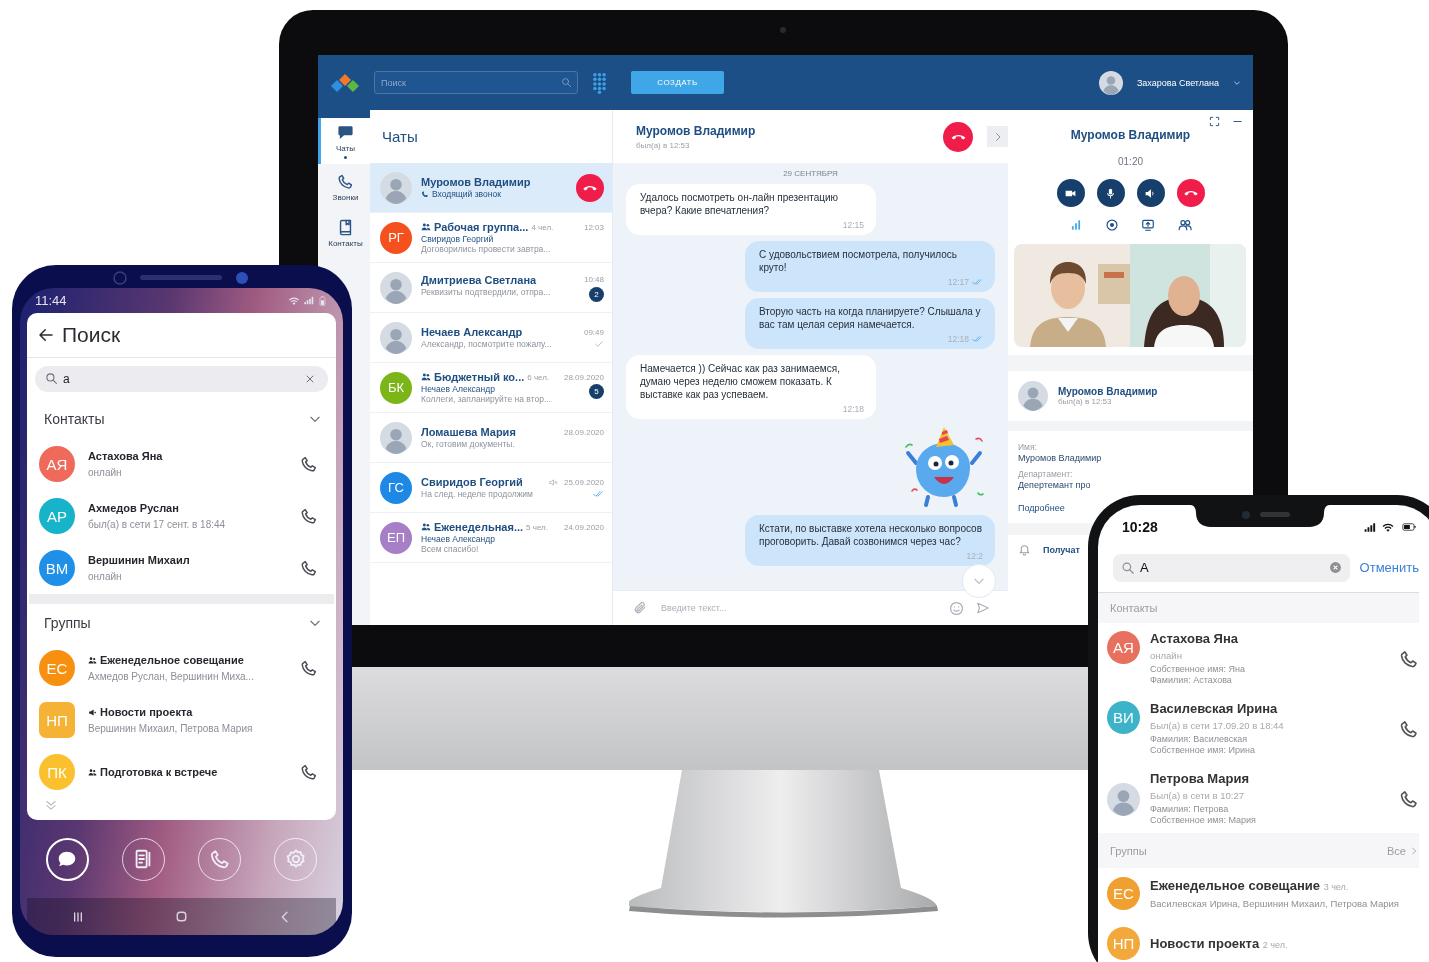 The height and width of the screenshot is (962, 1429). What do you see at coordinates (596, 294) in the screenshot?
I see `unread-badge: 2` at bounding box center [596, 294].